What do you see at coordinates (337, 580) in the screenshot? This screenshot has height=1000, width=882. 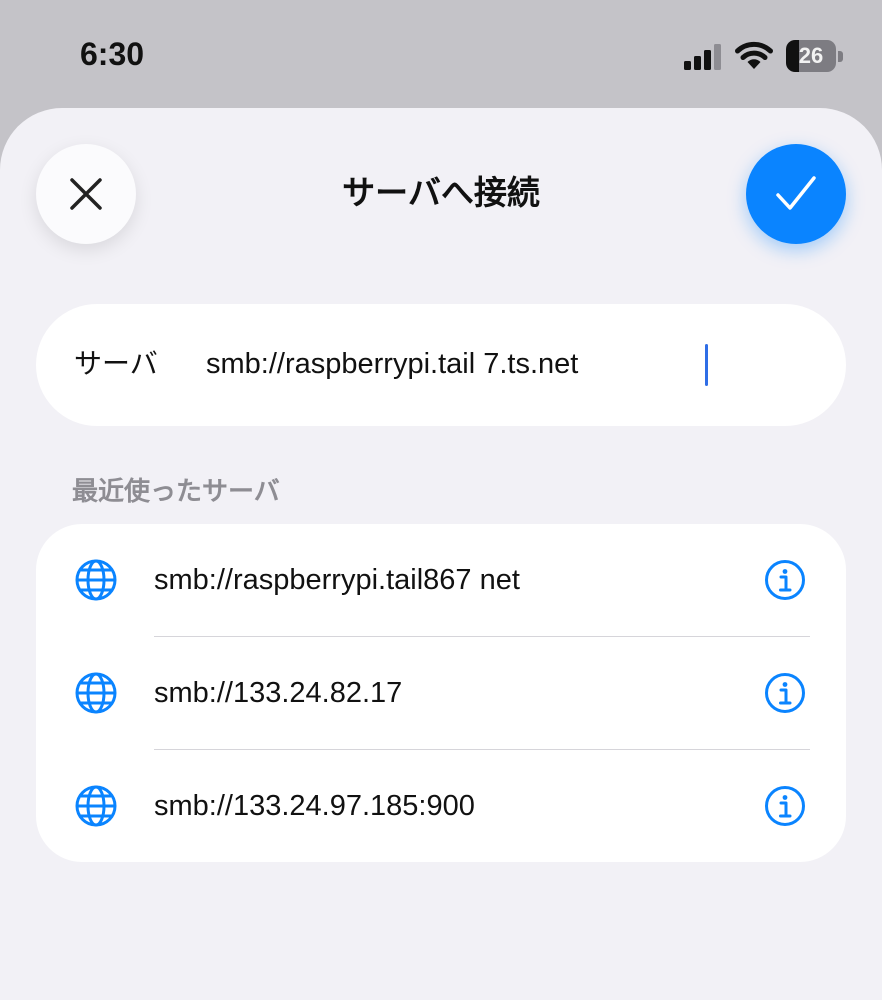 I see `recent-server-address: smb://raspberrypi.tail867 net` at bounding box center [337, 580].